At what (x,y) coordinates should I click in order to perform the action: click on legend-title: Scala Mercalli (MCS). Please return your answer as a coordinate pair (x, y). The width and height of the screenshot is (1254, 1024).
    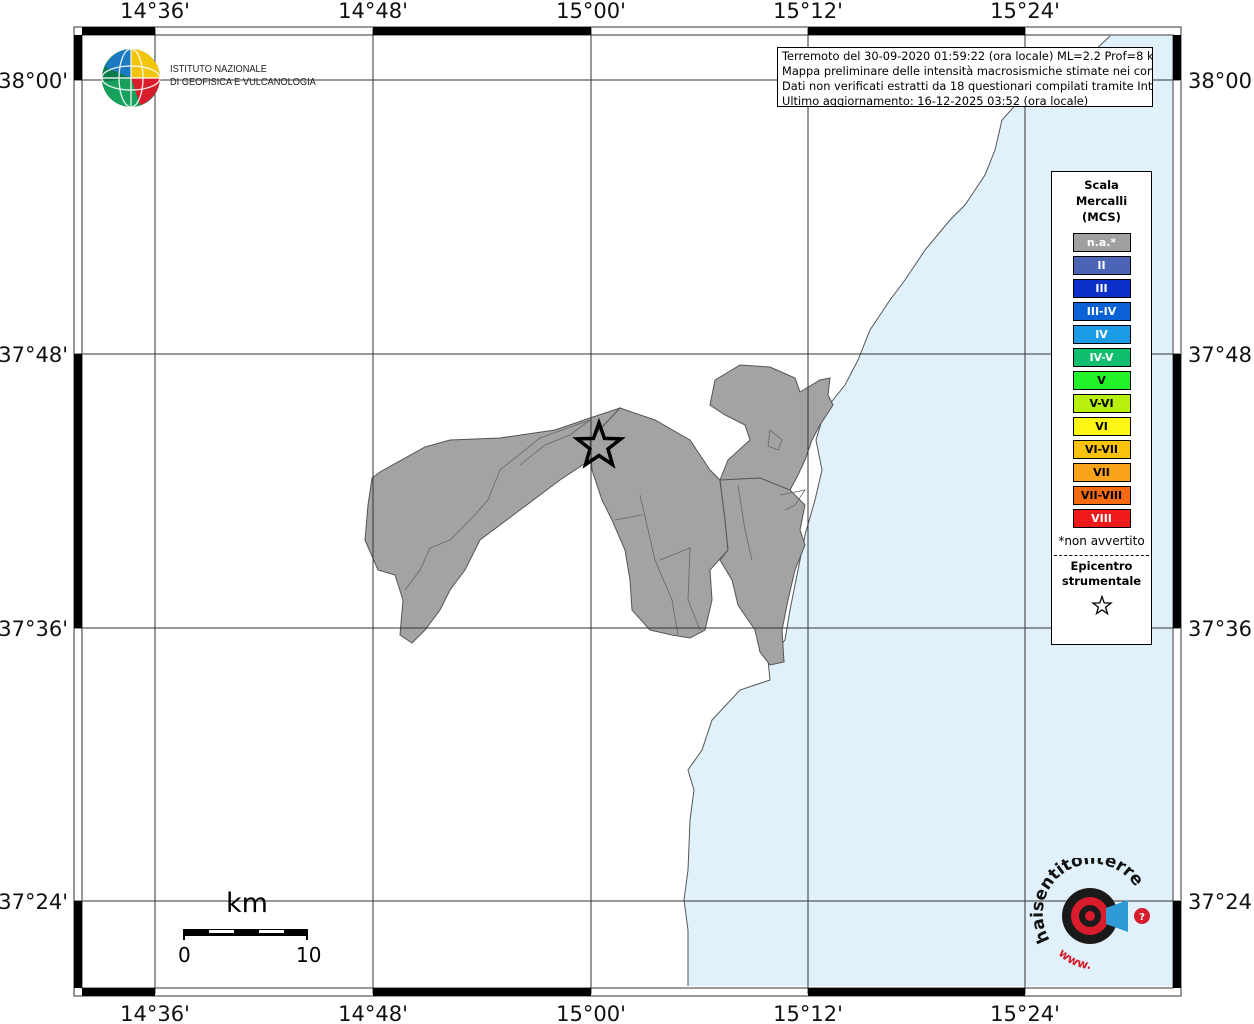
    Looking at the image, I should click on (1101, 201).